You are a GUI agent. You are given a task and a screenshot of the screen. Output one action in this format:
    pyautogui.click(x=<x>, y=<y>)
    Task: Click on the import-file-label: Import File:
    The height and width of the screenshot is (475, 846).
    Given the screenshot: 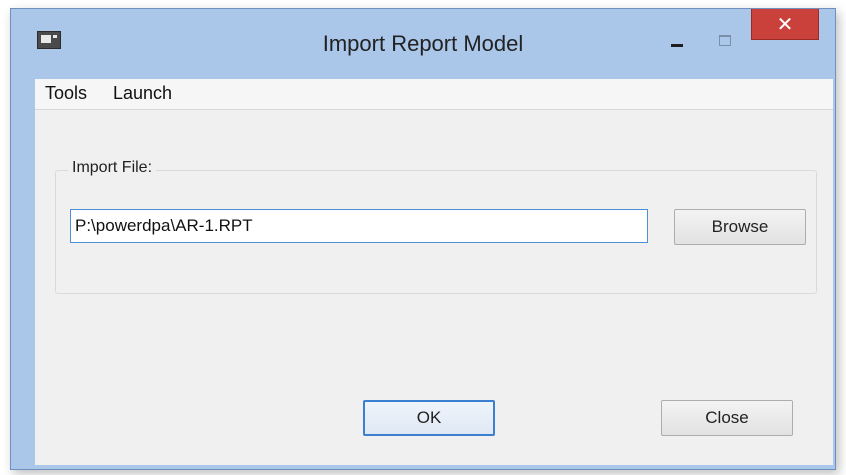 What is the action you would take?
    pyautogui.click(x=112, y=168)
    